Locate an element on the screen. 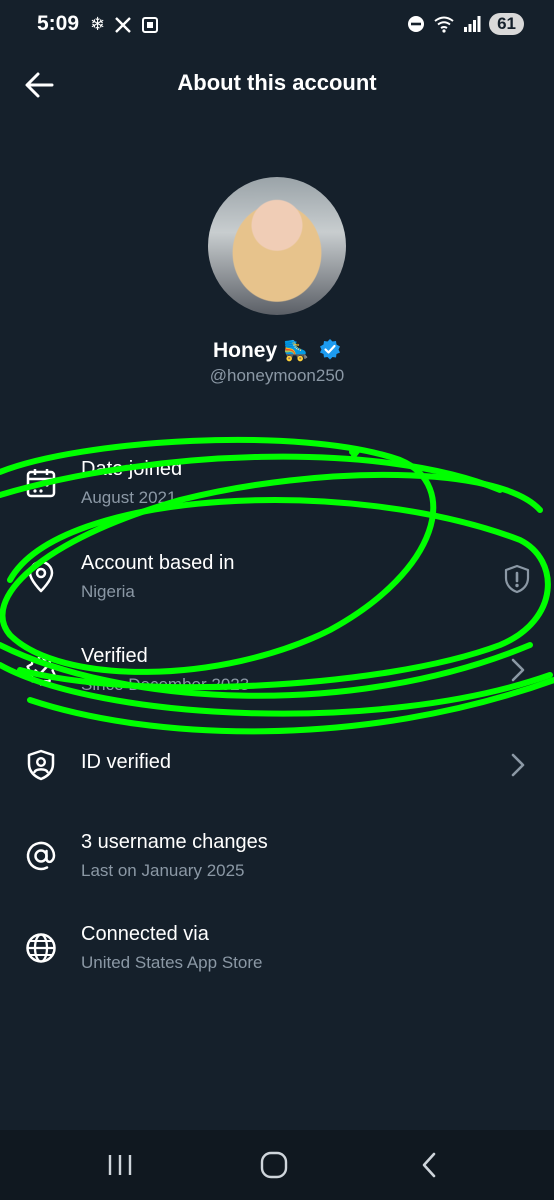 The width and height of the screenshot is (554, 1200). id-verified-label: ID verified is located at coordinates (126, 762).